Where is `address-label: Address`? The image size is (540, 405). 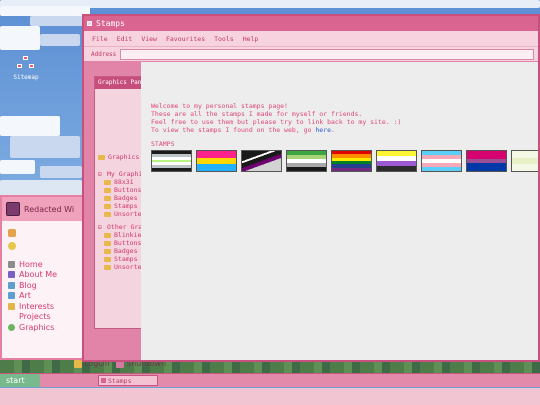
address-label: Address is located at coordinates (104, 54).